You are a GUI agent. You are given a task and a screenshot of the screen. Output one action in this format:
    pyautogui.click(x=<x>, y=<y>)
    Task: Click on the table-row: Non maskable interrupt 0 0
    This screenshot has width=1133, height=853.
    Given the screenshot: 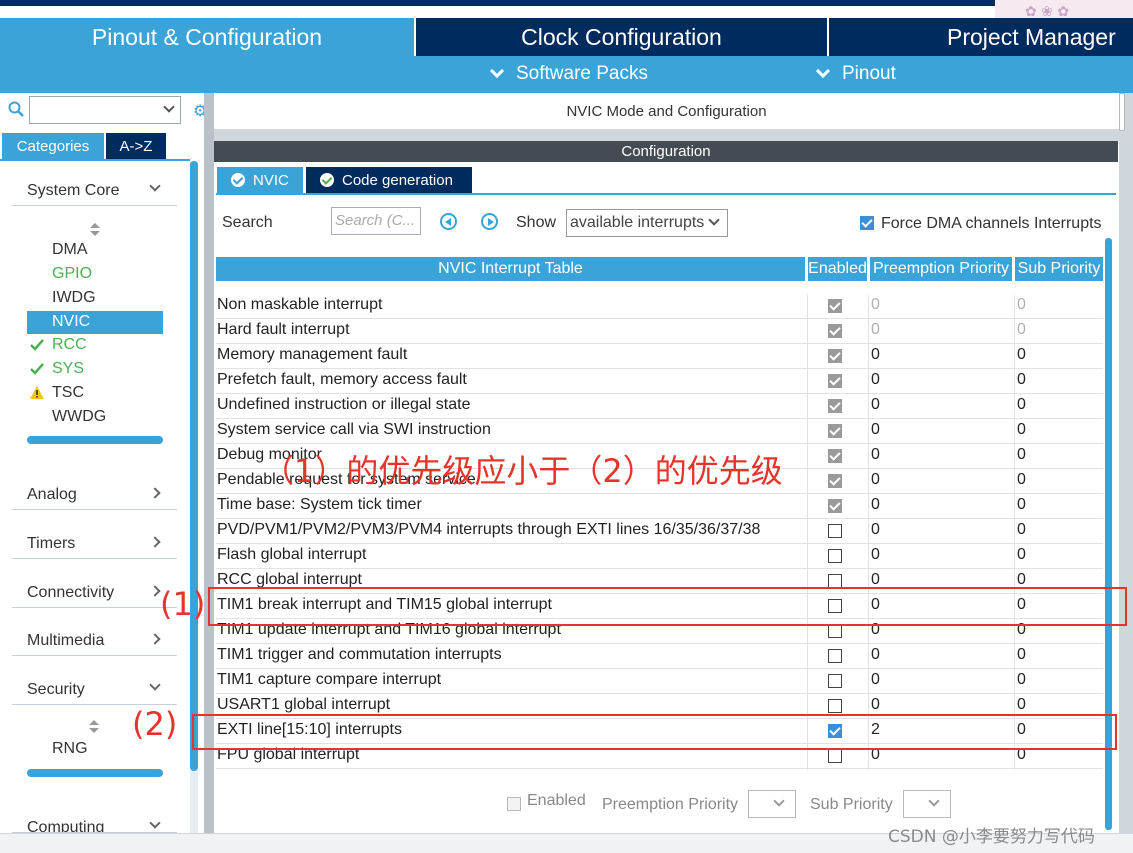 What is the action you would take?
    pyautogui.click(x=659, y=306)
    